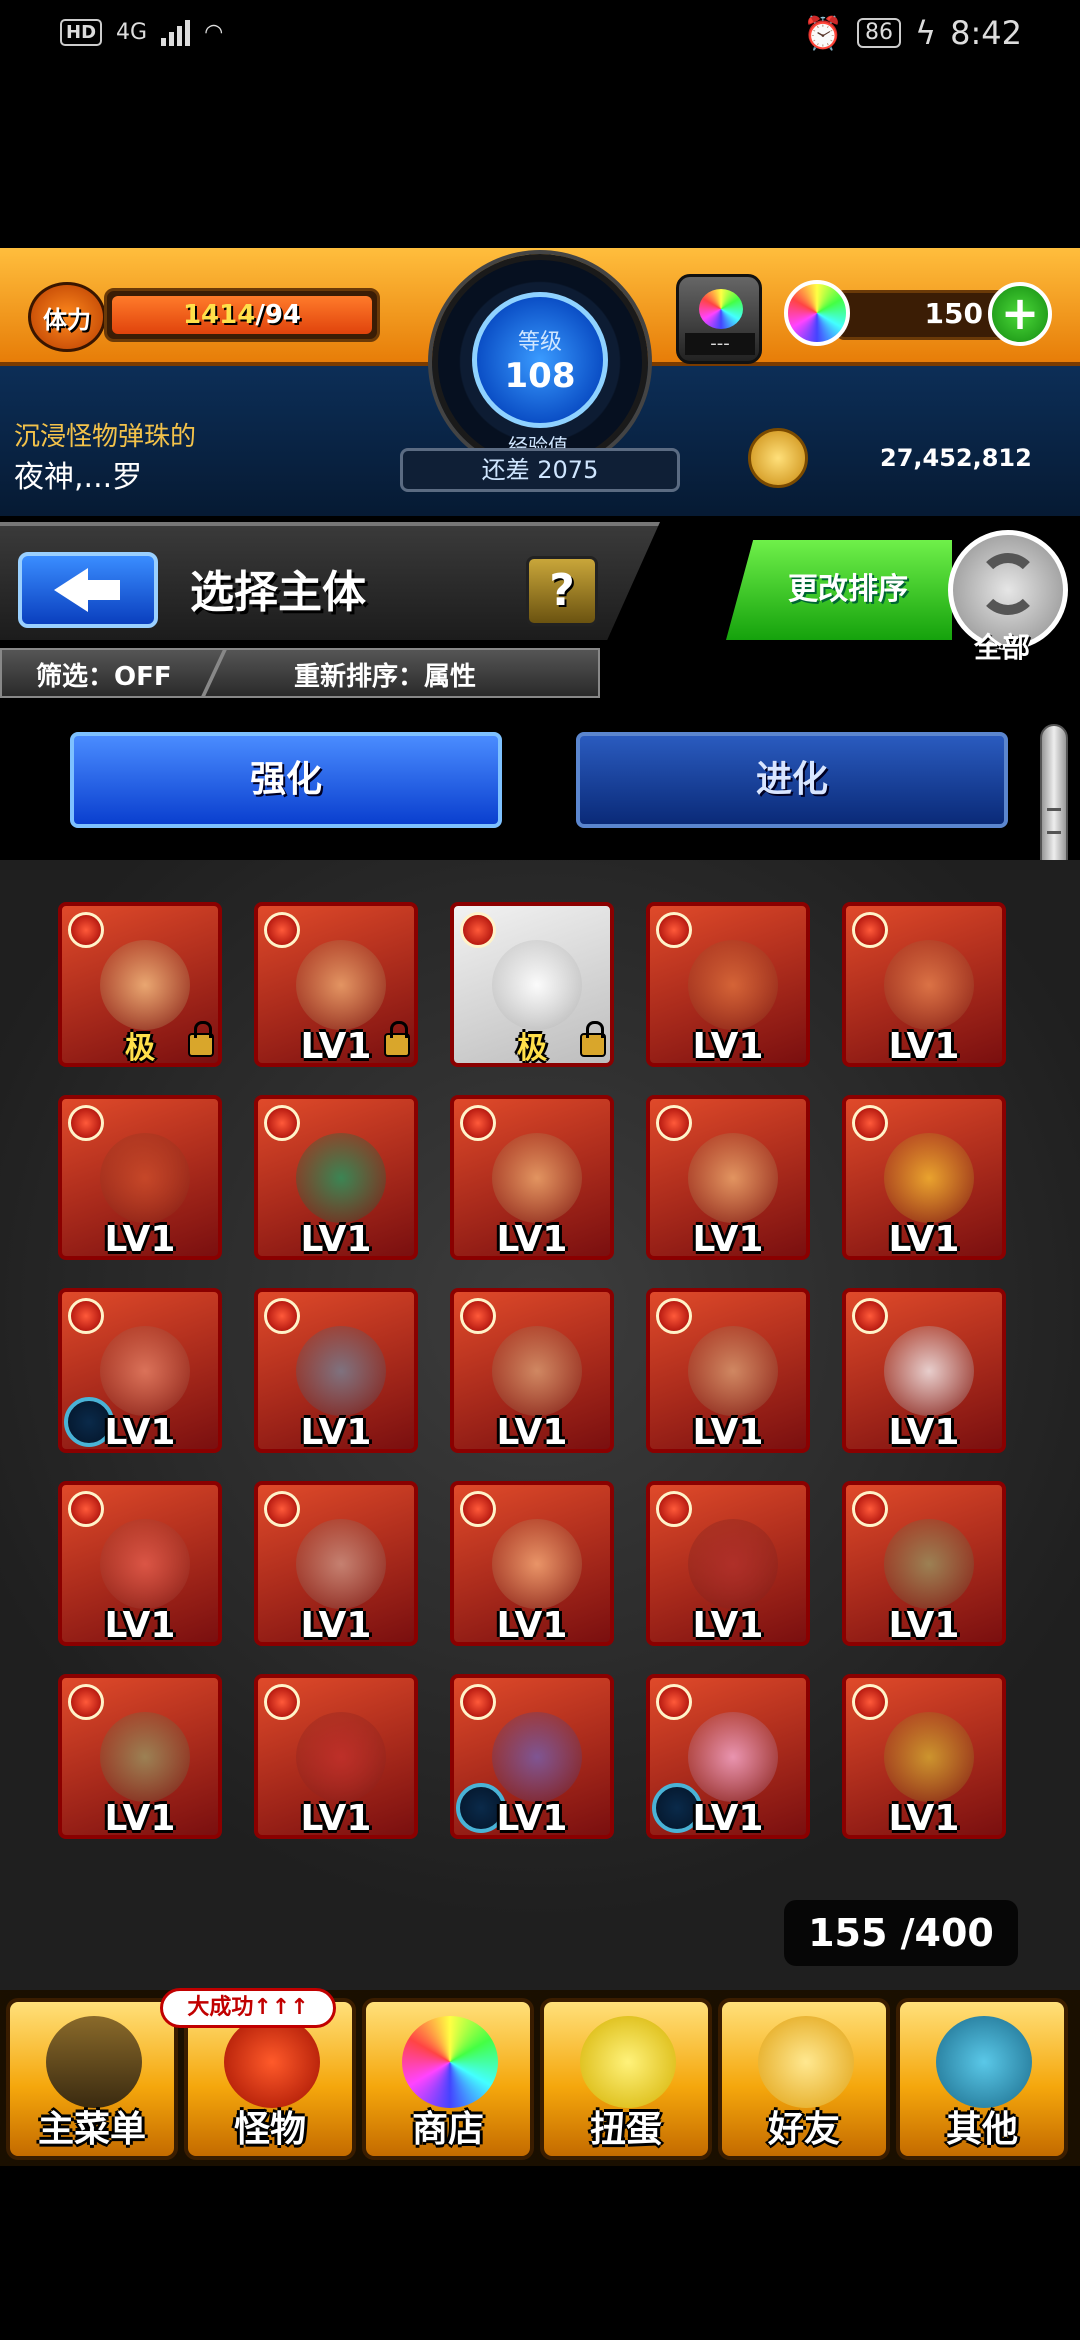 The image size is (1080, 2340). I want to click on diamond-icon, so click(984, 2062).